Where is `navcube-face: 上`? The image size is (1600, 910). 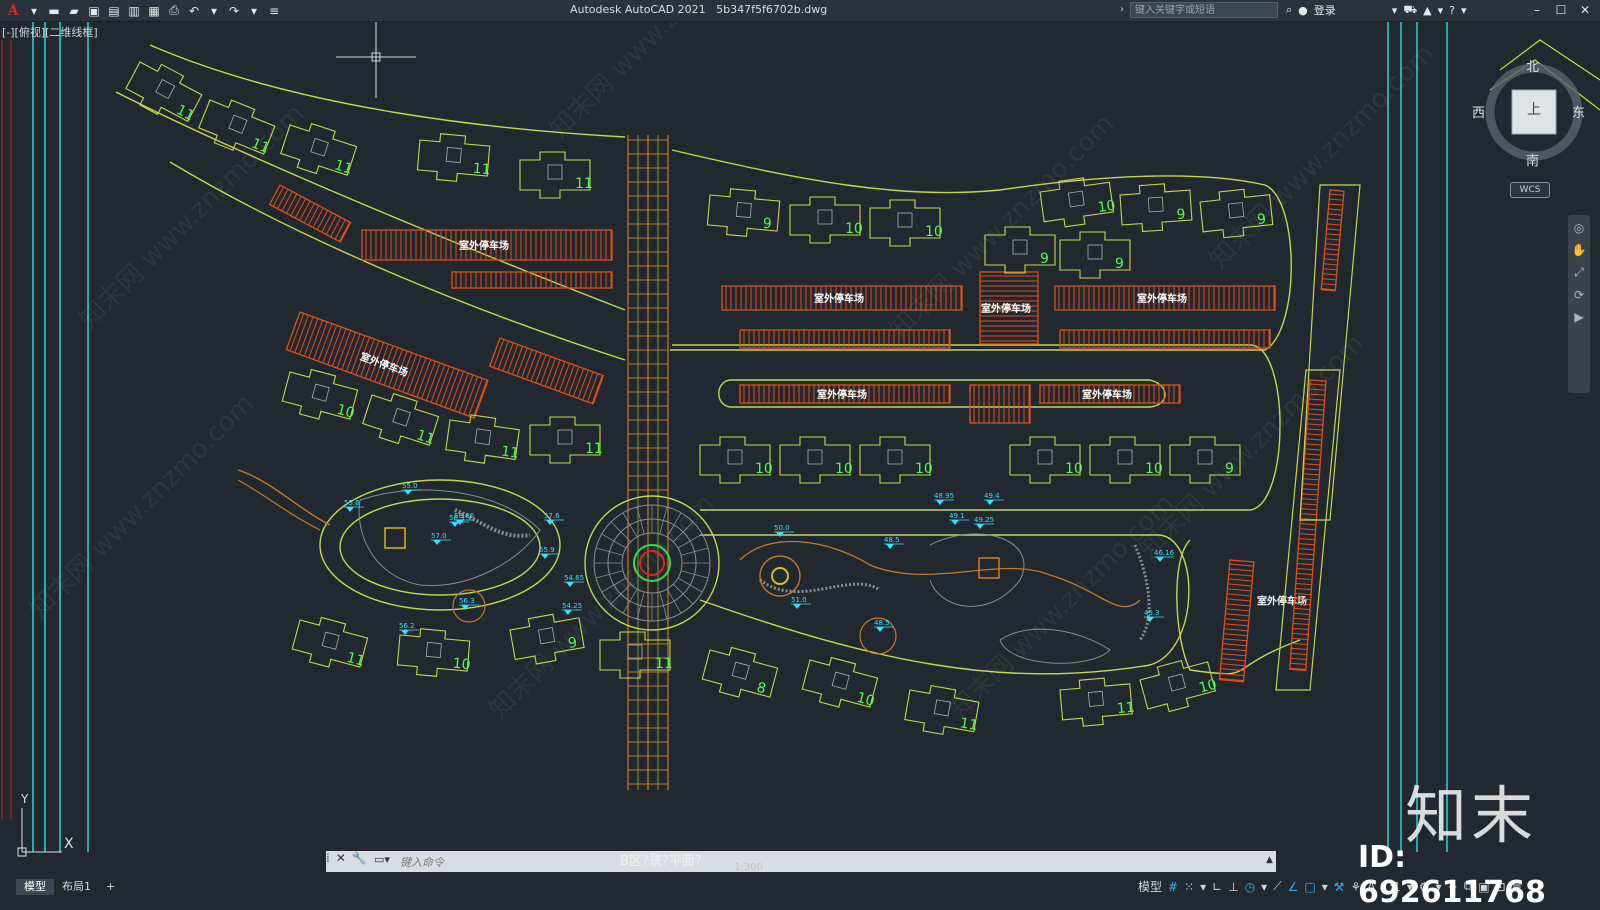
navcube-face: 上 is located at coordinates (1534, 109).